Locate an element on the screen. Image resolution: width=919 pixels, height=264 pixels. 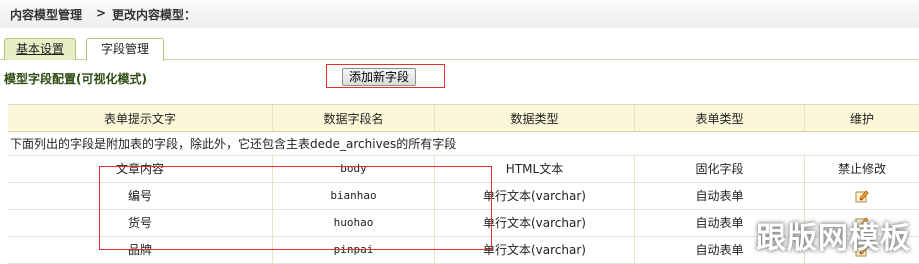
row-form: 固化字段 is located at coordinates (720, 168).